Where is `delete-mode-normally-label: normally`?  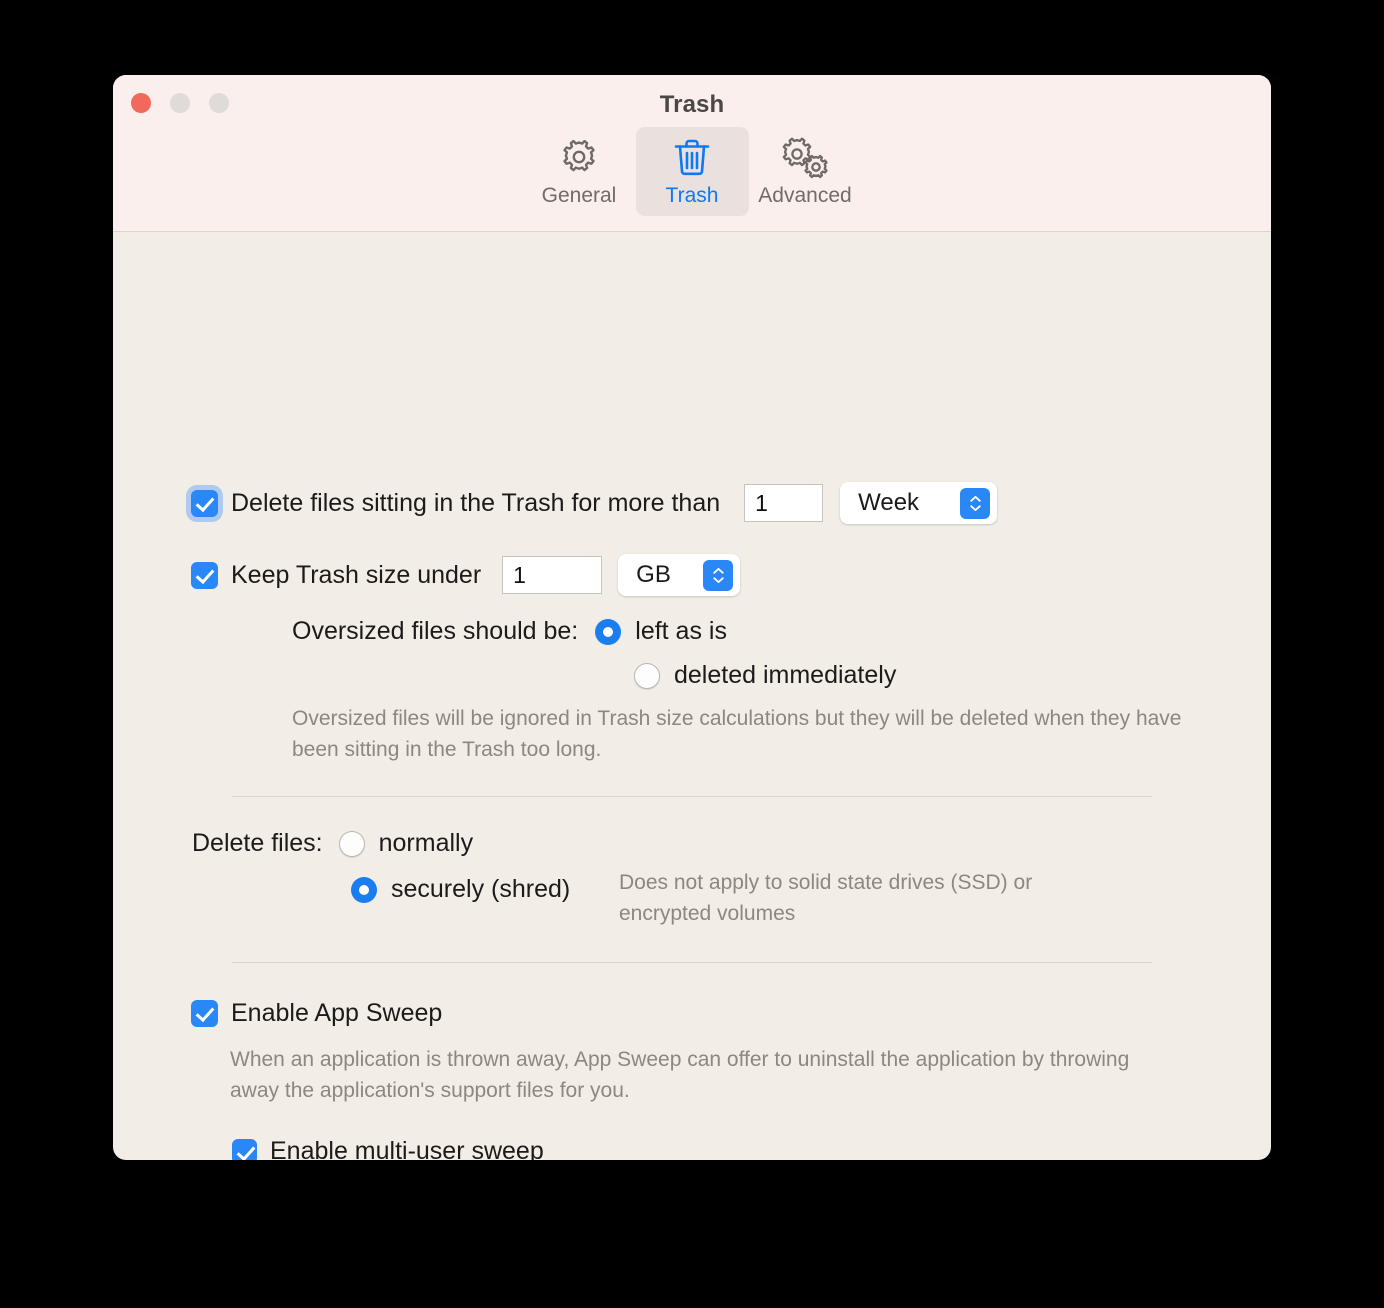 delete-mode-normally-label: normally is located at coordinates (426, 843).